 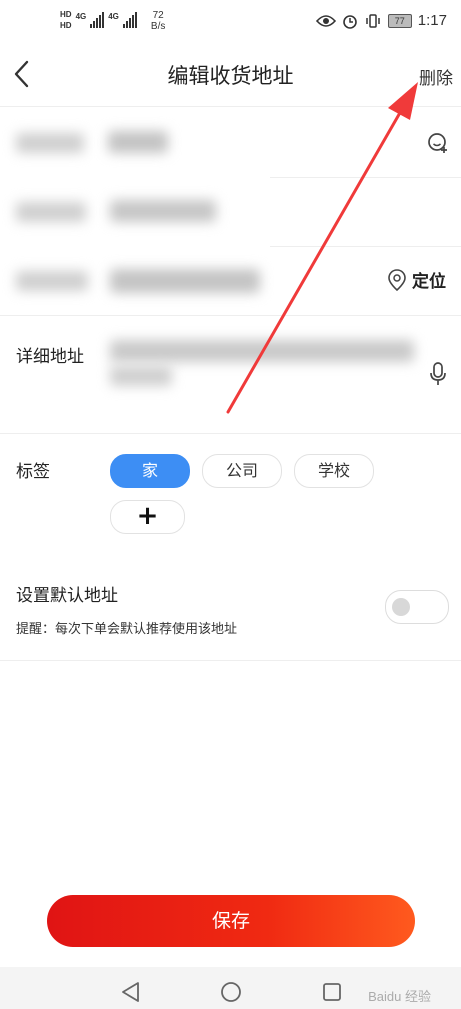 What do you see at coordinates (231, 992) in the screenshot?
I see `nav-home-icon` at bounding box center [231, 992].